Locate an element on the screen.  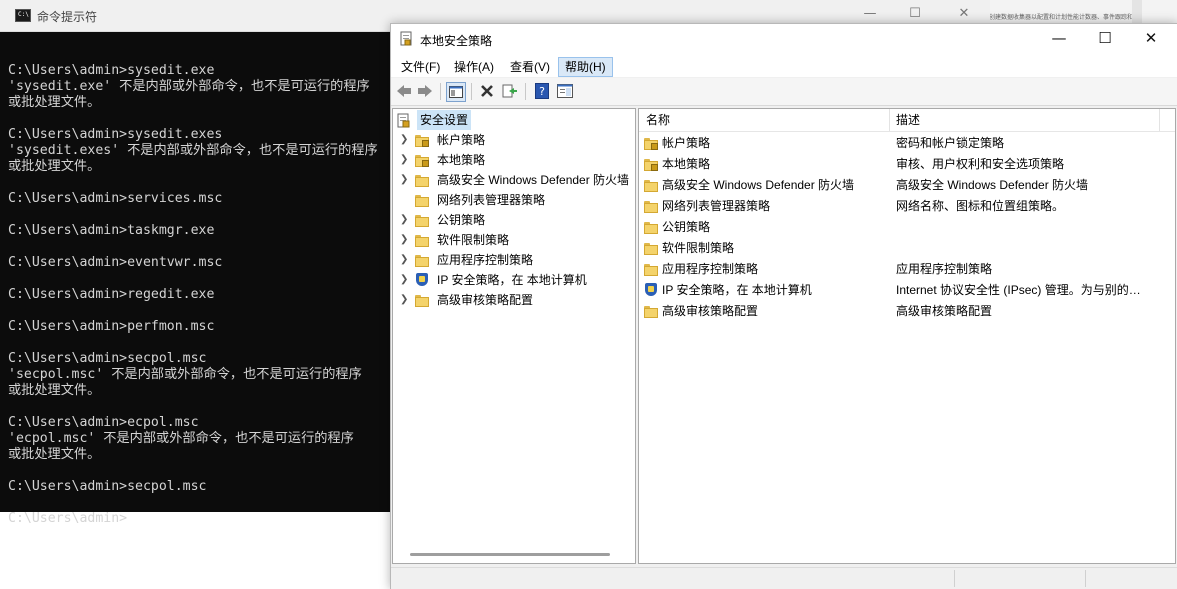
tree-item-label: 本地策略 is located at coordinates (461, 160).